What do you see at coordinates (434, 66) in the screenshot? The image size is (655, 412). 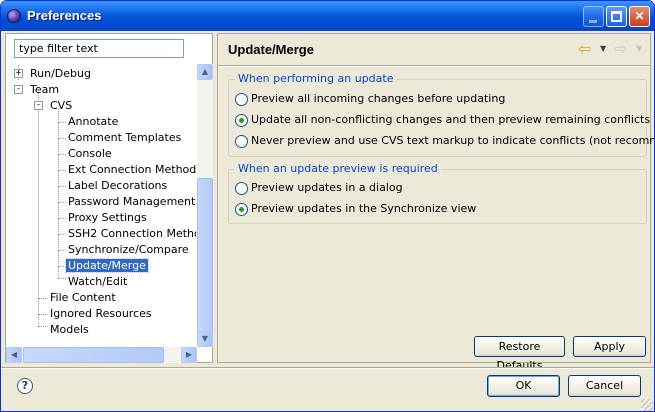 I see `title-separator` at bounding box center [434, 66].